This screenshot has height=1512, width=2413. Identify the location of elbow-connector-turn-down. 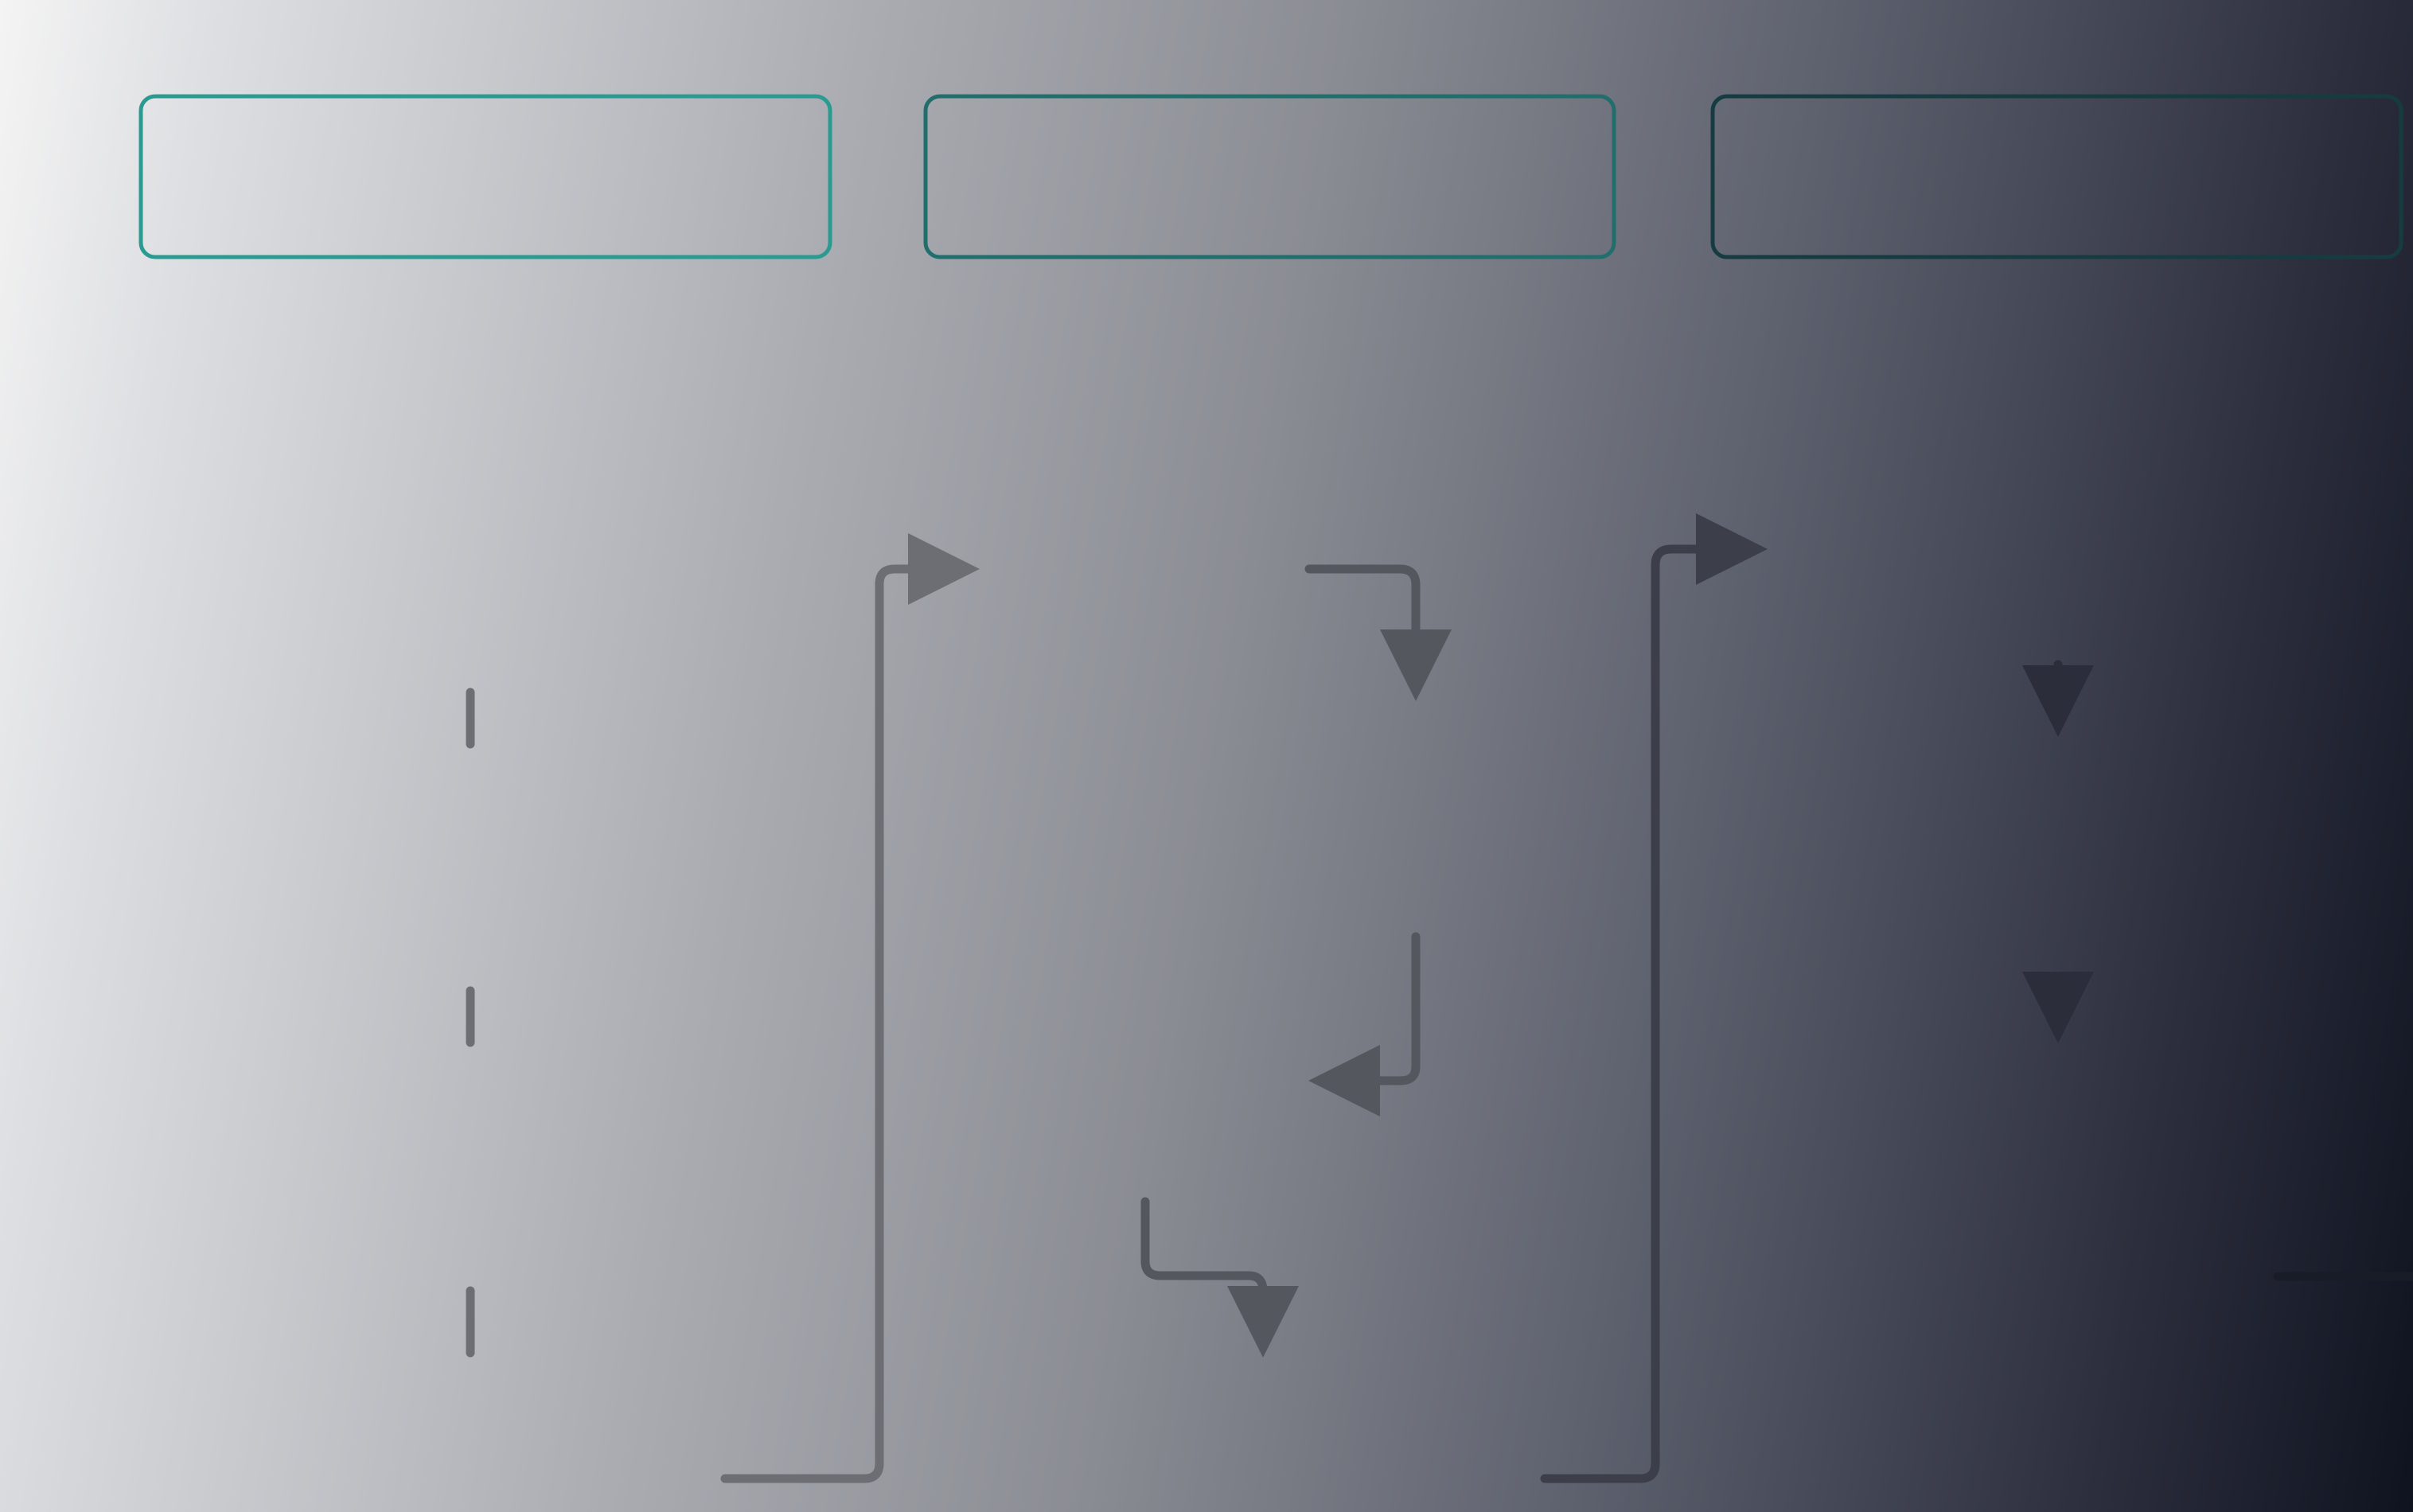
(1378, 632).